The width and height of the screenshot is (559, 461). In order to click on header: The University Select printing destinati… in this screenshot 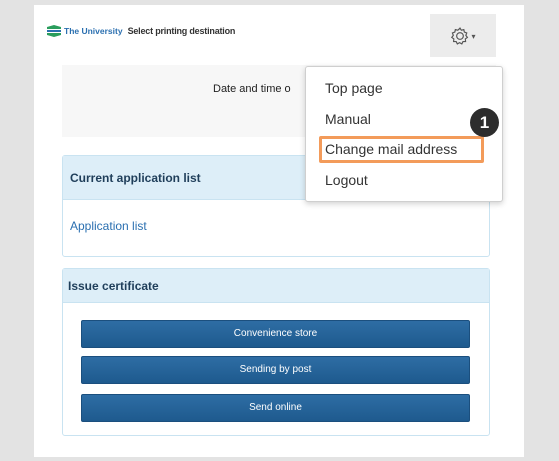, I will do `click(279, 35)`.